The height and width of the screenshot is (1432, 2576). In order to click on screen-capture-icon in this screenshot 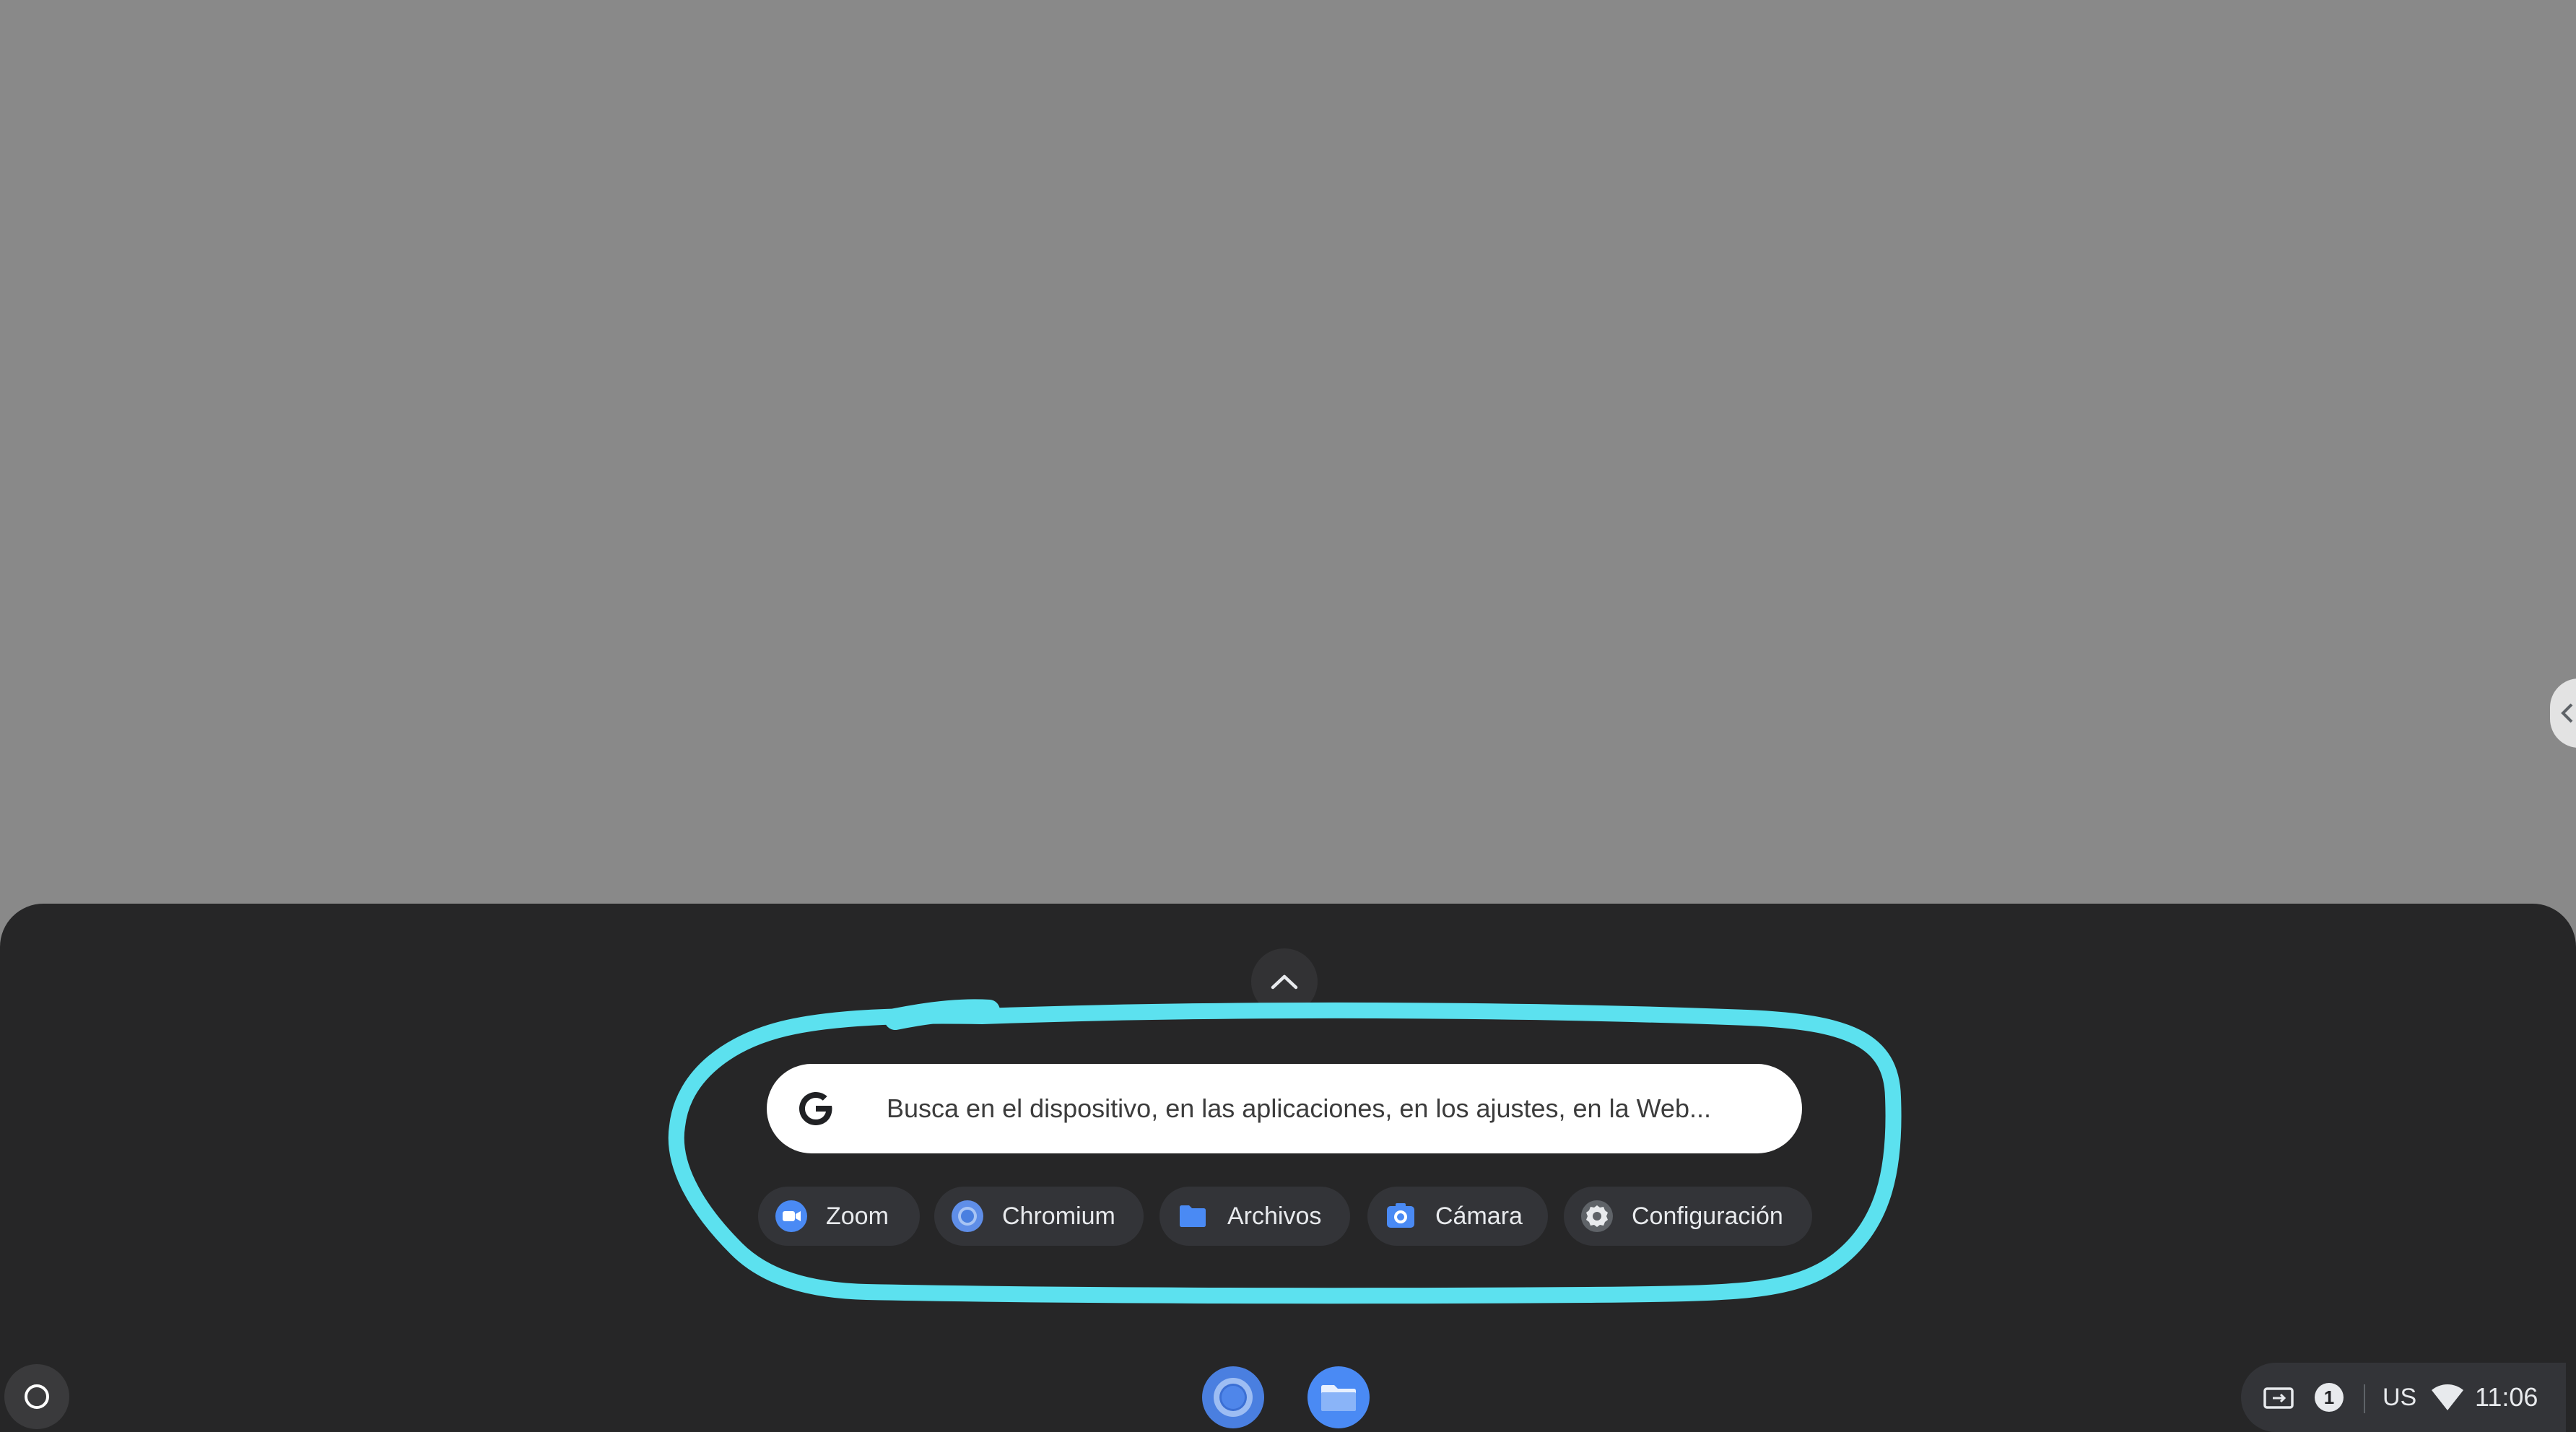, I will do `click(2278, 1398)`.